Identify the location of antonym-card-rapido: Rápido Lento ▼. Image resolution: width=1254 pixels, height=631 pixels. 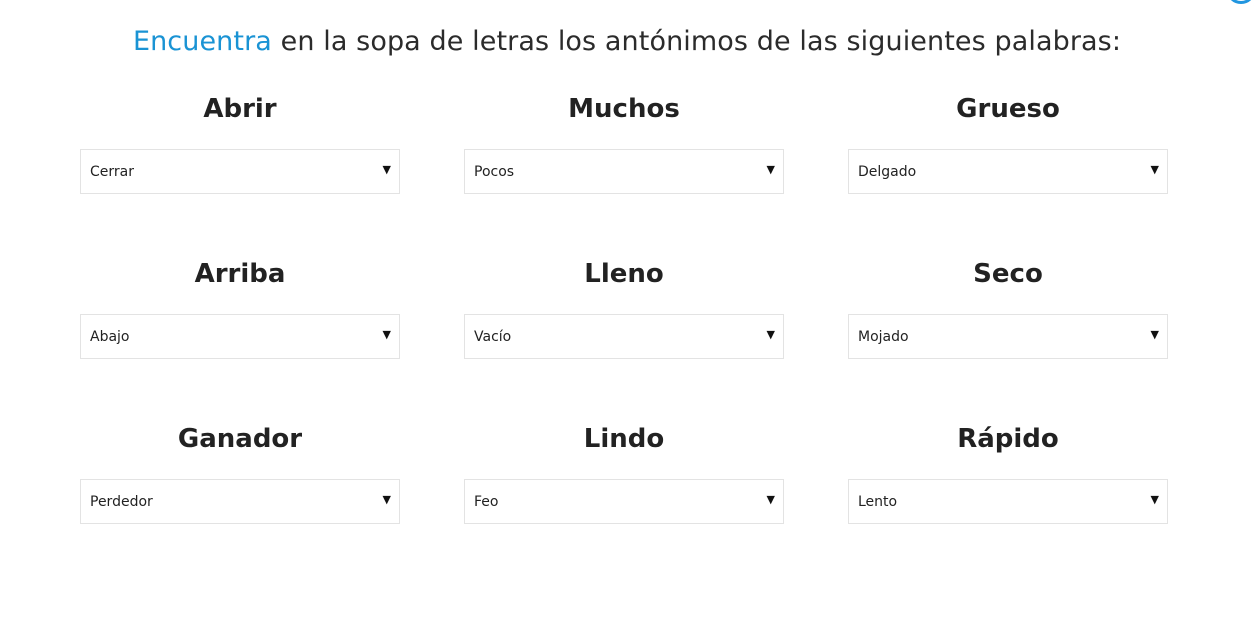
(1008, 473).